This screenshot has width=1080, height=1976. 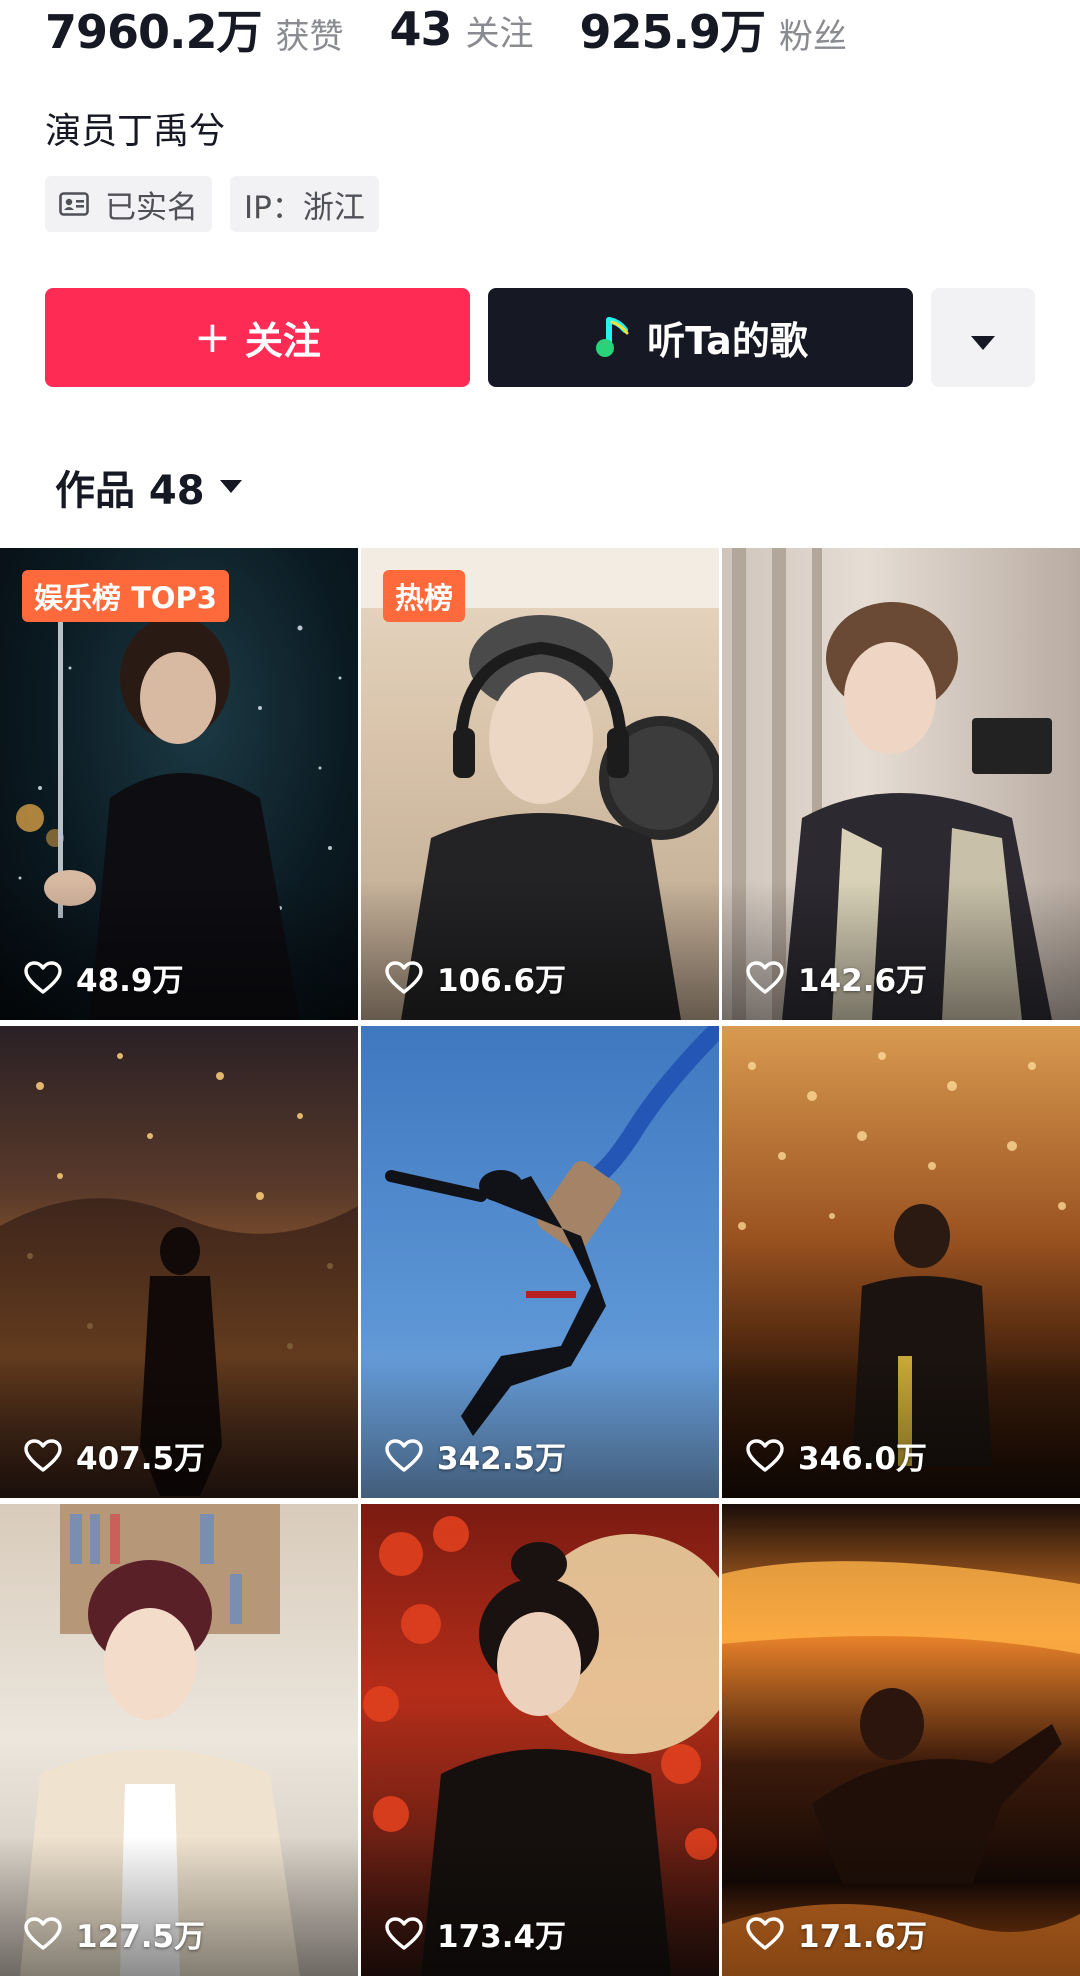 I want to click on video-tile: 346.0万, so click(x=901, y=1262).